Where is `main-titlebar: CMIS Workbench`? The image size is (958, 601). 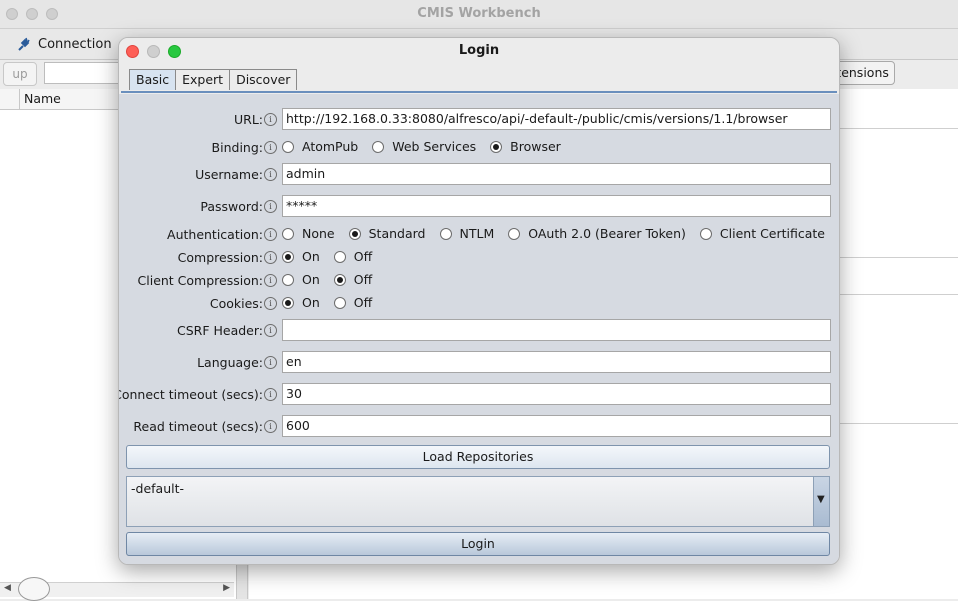
main-titlebar: CMIS Workbench is located at coordinates (479, 14).